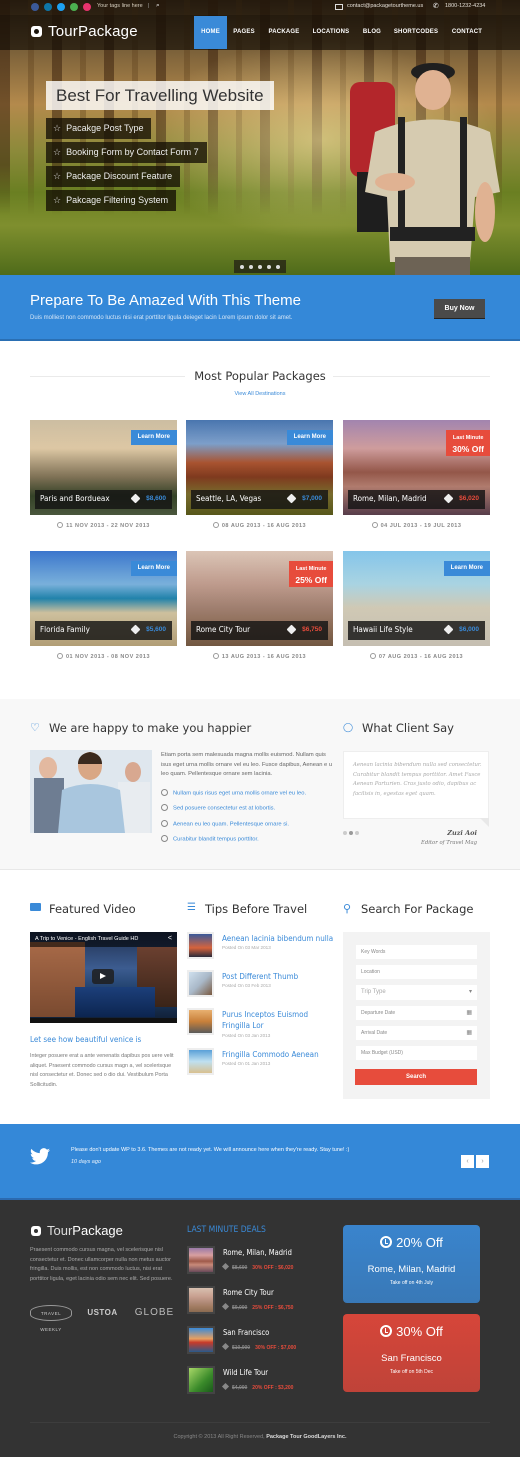 The image size is (520, 1457). I want to click on footer-logo-icon, so click(36, 1231).